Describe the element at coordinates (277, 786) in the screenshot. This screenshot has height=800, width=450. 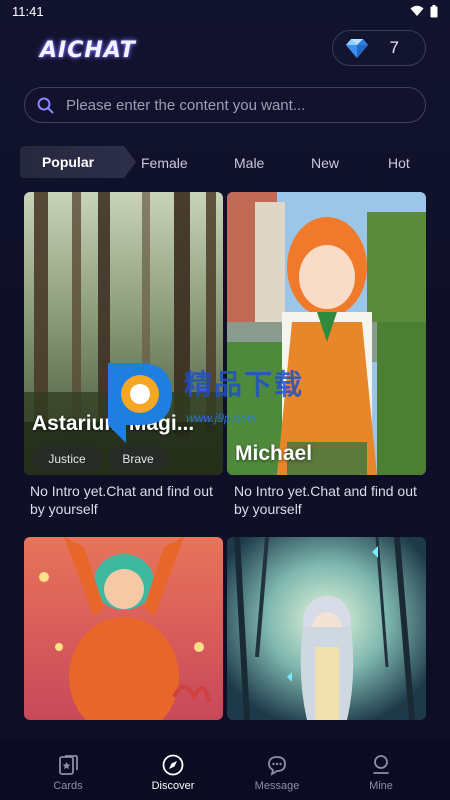
I see `nav-label: Message` at that location.